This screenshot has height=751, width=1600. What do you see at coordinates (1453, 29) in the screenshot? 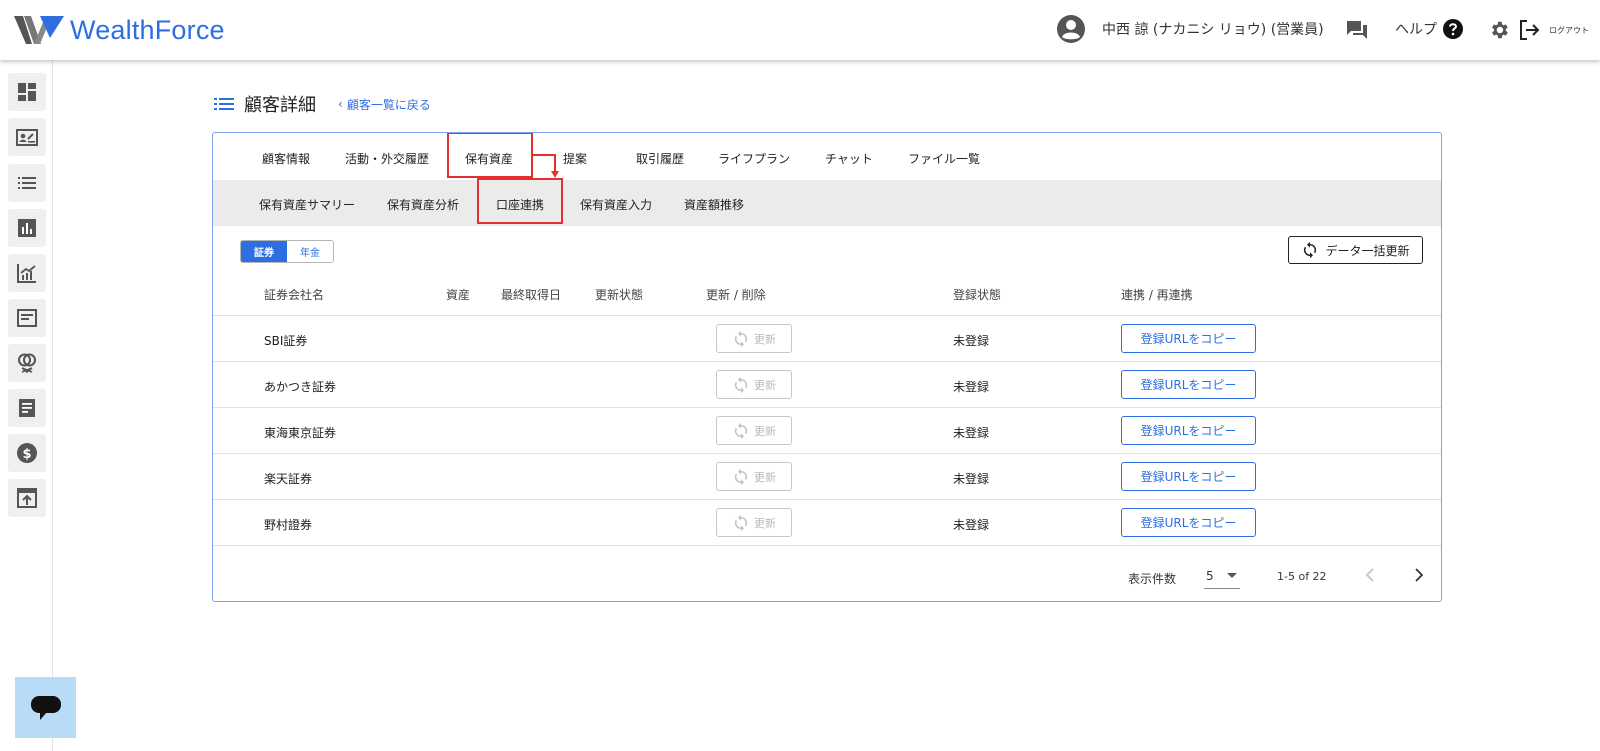
I see `help-icon` at bounding box center [1453, 29].